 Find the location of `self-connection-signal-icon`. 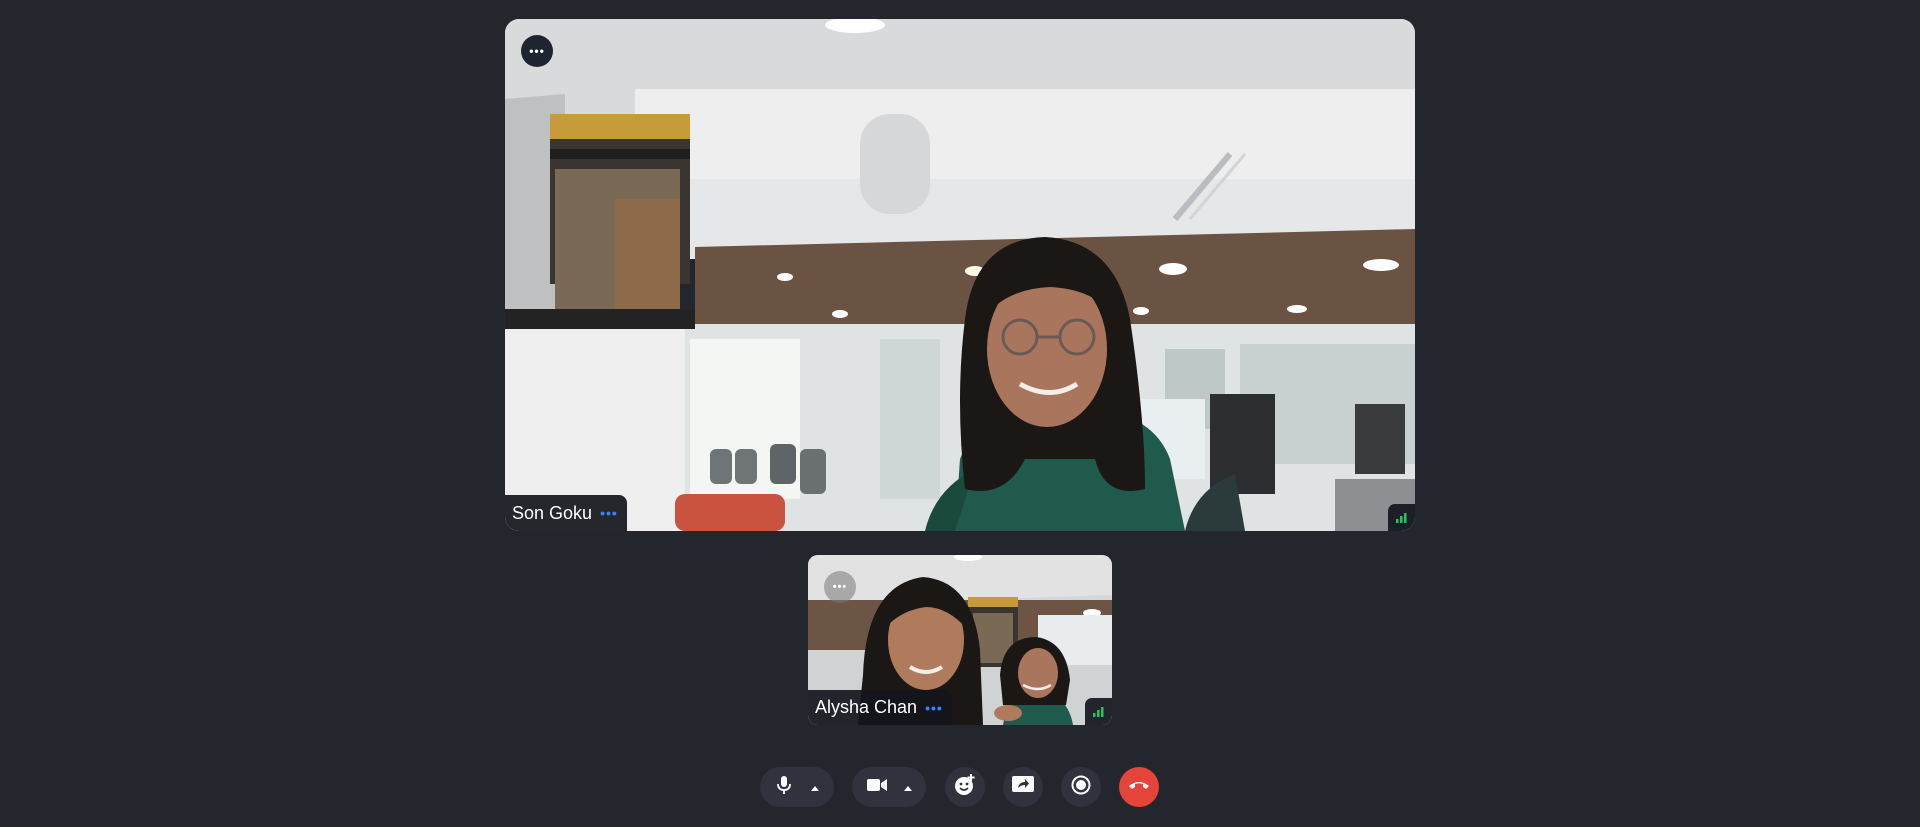

self-connection-signal-icon is located at coordinates (1098, 711).